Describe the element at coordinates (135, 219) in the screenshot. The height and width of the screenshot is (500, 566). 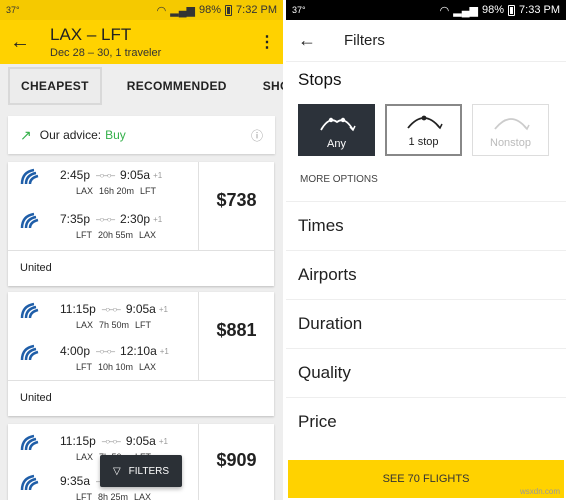
I see `arrival-time: 2:30p` at that location.